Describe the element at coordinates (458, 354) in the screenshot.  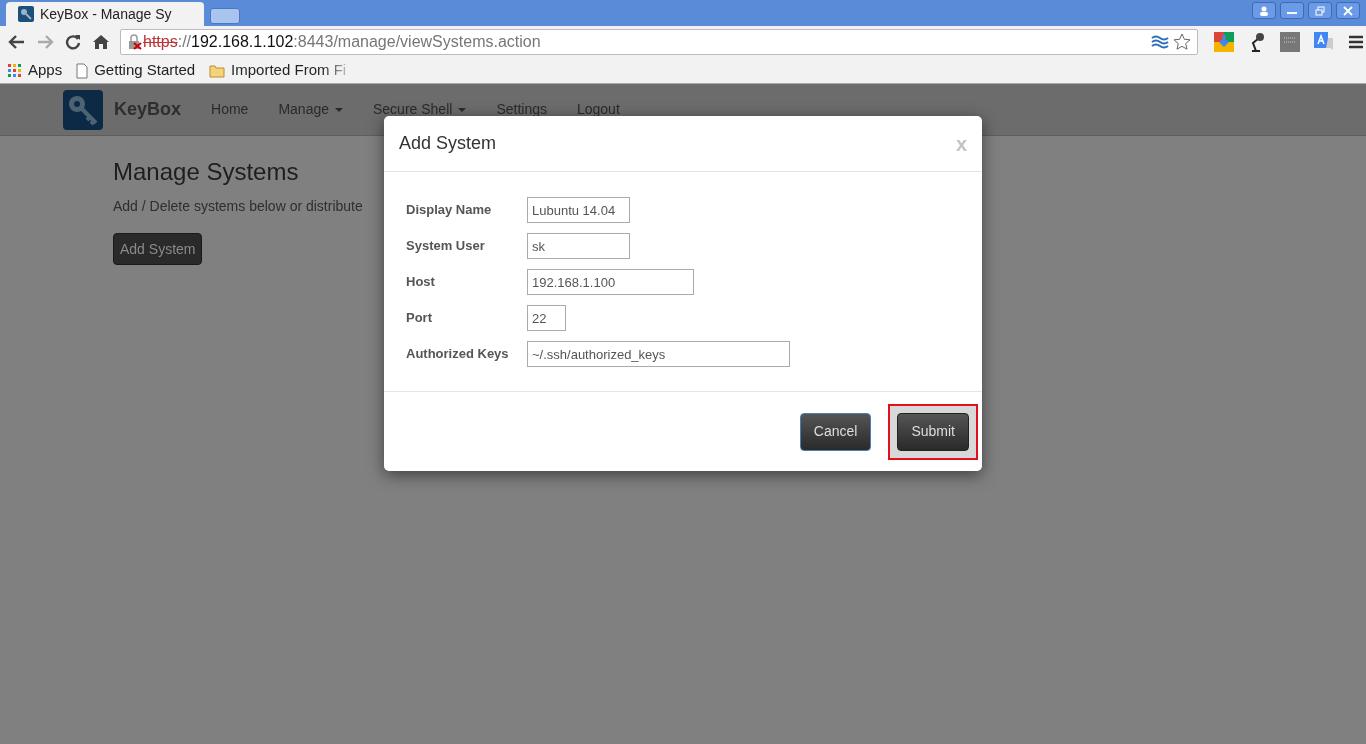
I see `field-label: Authorized Keys` at that location.